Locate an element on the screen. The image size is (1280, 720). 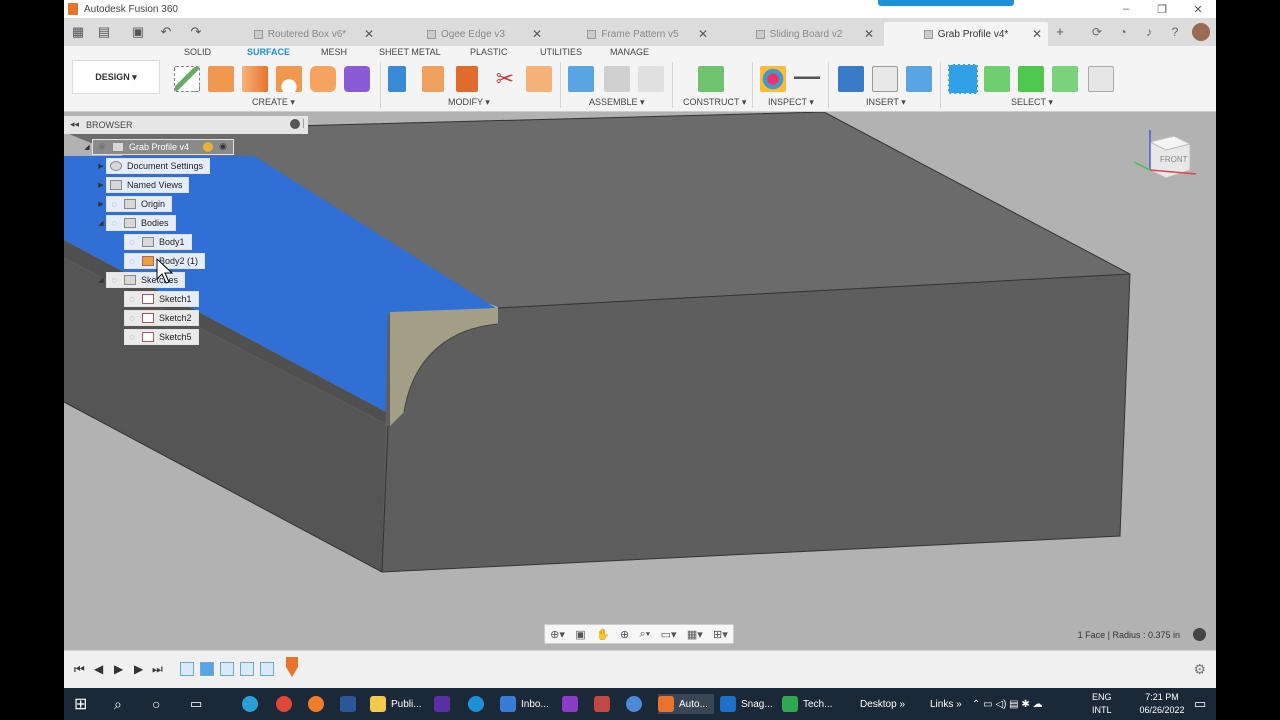
new-component-icon is located at coordinates (581, 79).